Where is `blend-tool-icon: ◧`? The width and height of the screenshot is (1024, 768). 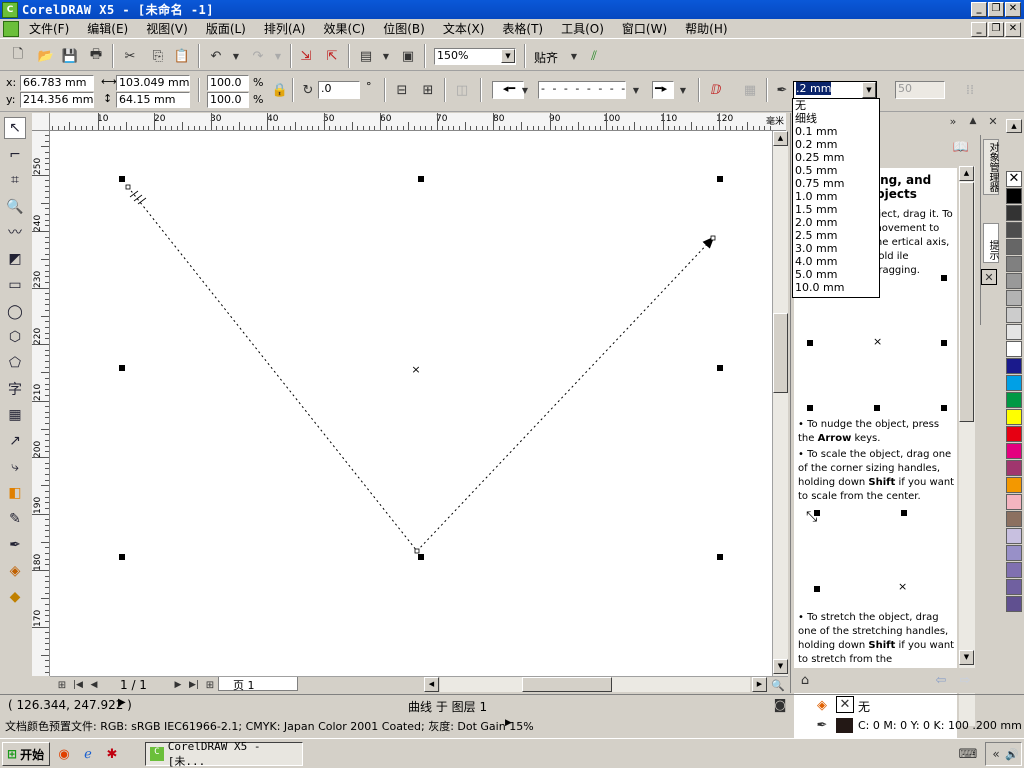 blend-tool-icon: ◧ is located at coordinates (15, 493).